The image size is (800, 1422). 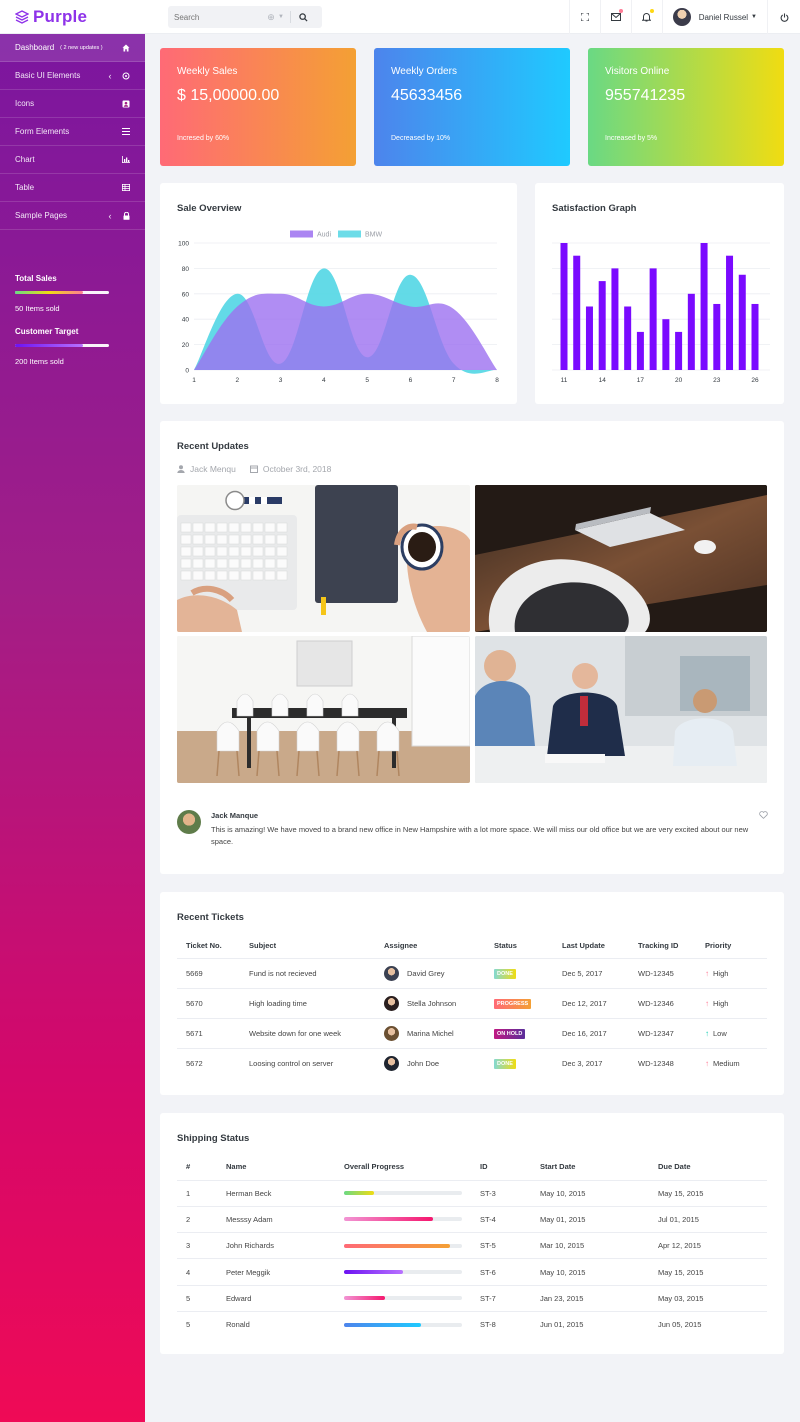 I want to click on column-header: ID, so click(x=501, y=1167).